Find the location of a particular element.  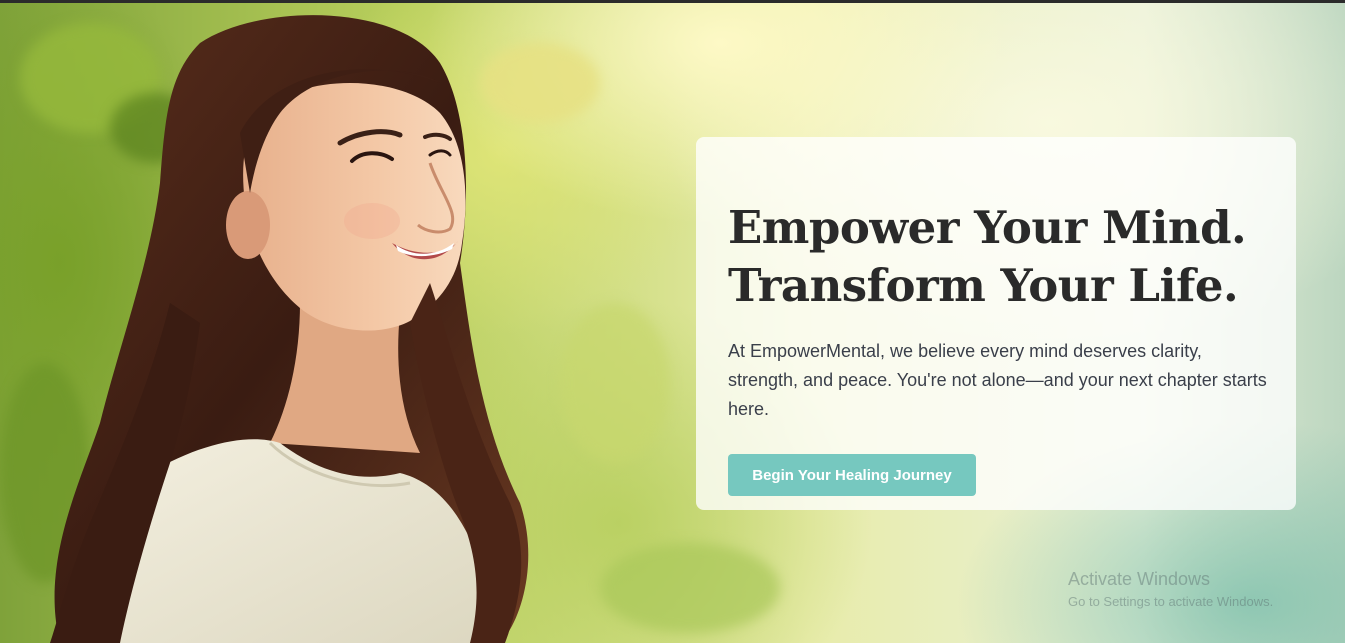

headline-line-2: Transform Your Life. is located at coordinates (983, 285).